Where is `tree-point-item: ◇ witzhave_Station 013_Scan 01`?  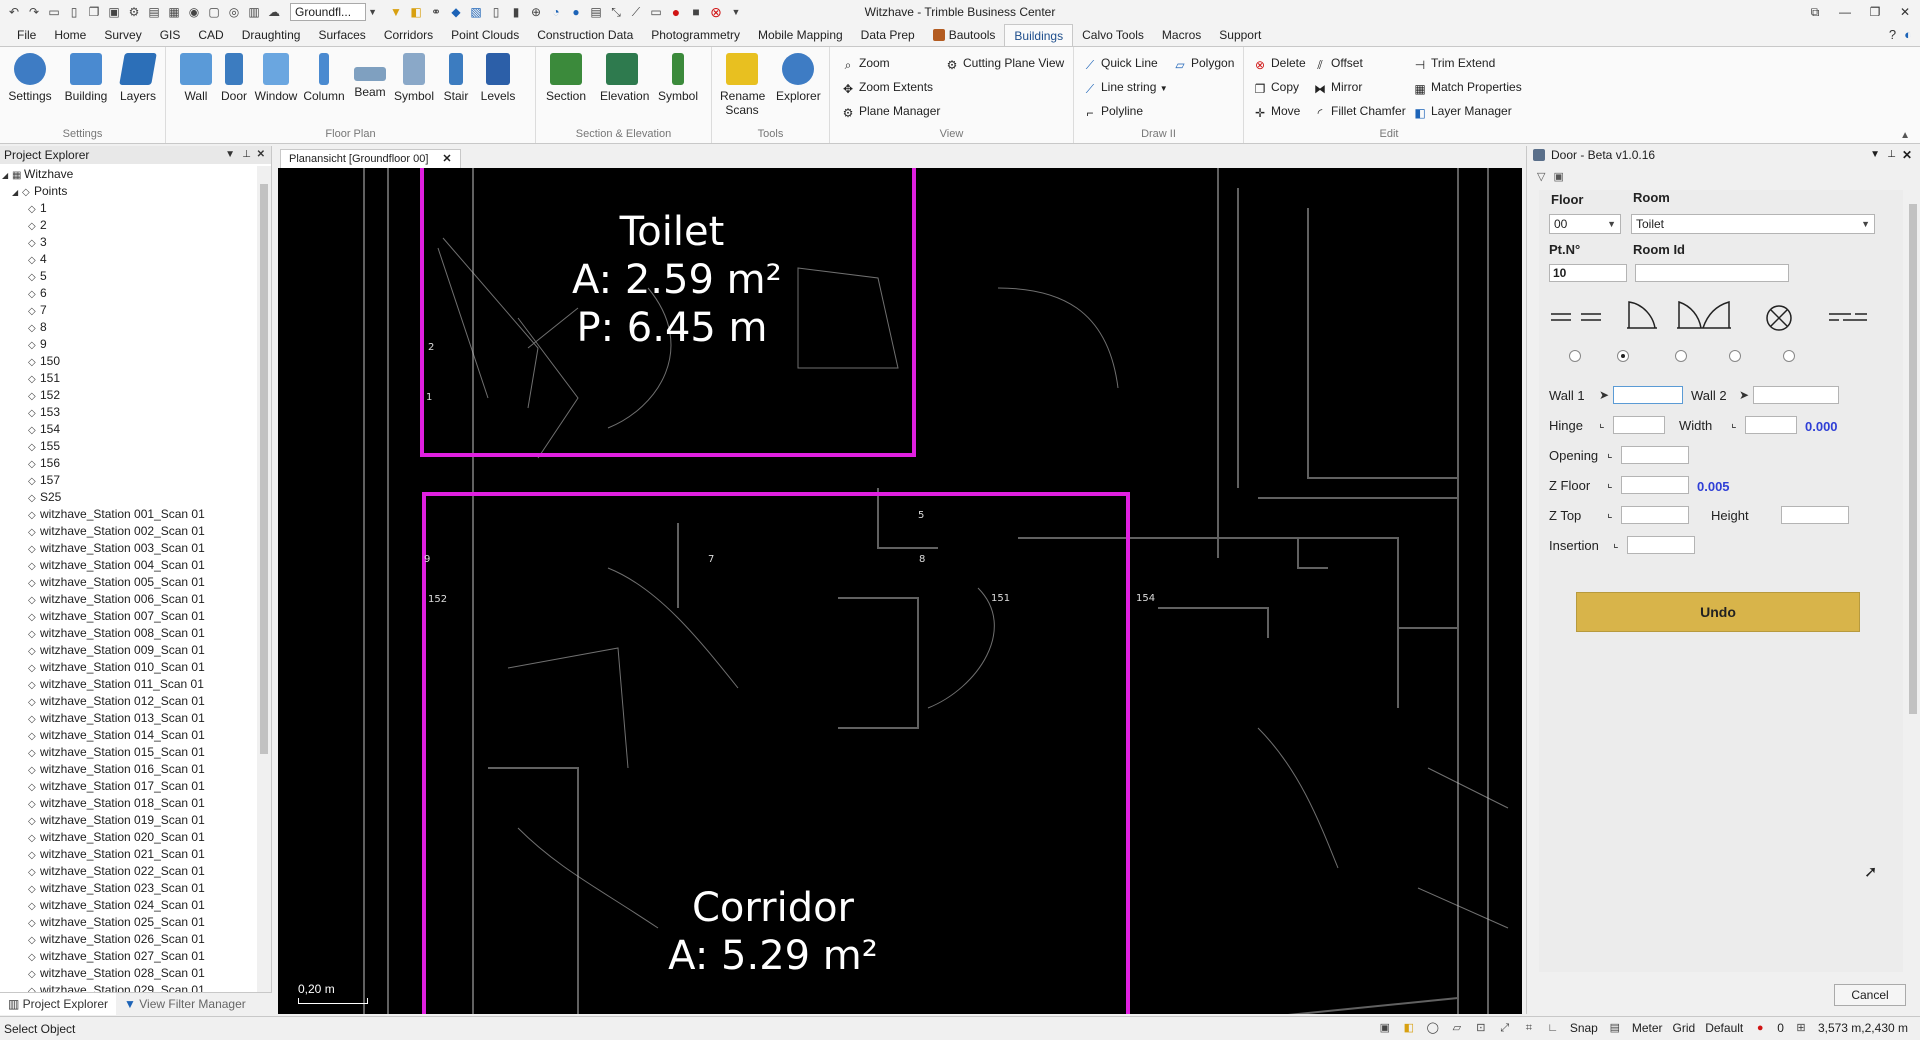
tree-point-item: ◇ witzhave_Station 013_Scan 01 is located at coordinates (128, 718).